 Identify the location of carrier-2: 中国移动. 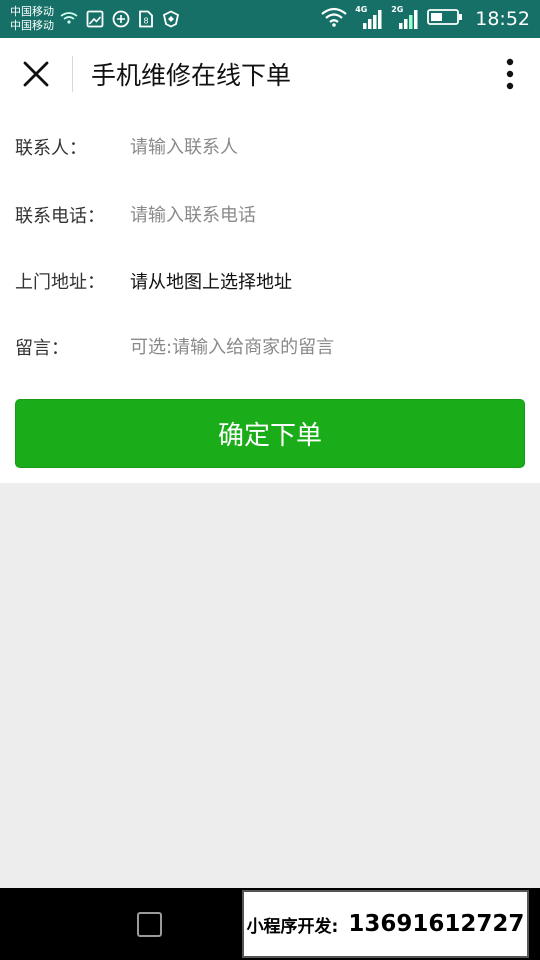
(32, 25).